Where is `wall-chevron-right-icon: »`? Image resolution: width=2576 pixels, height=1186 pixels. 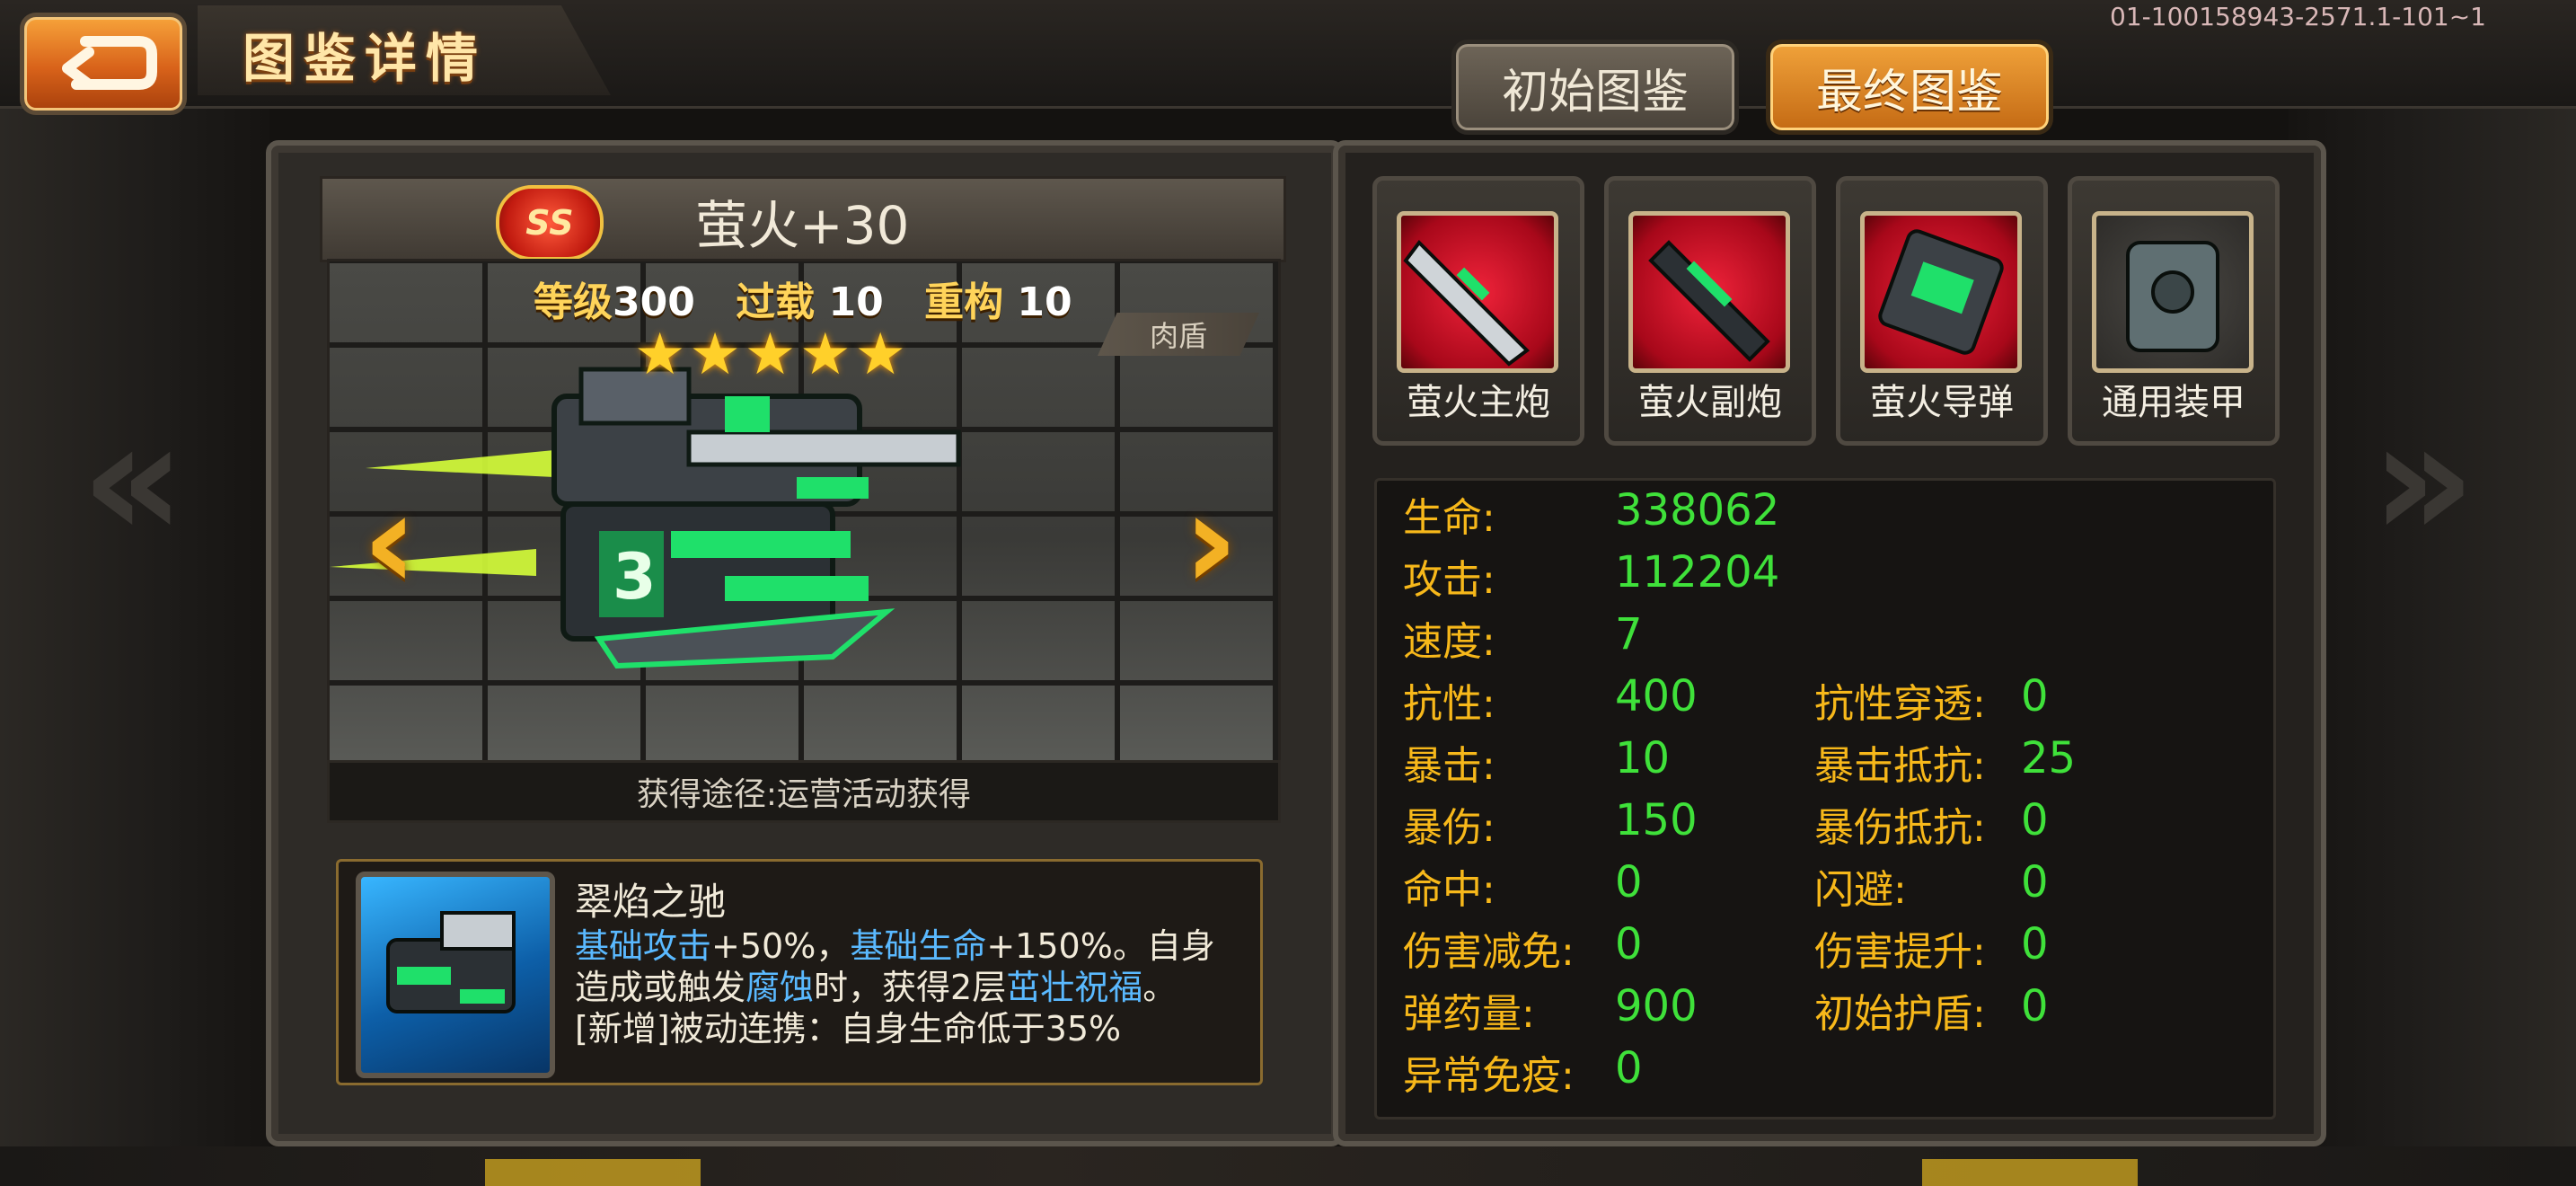
wall-chevron-right-icon: » is located at coordinates (2423, 480).